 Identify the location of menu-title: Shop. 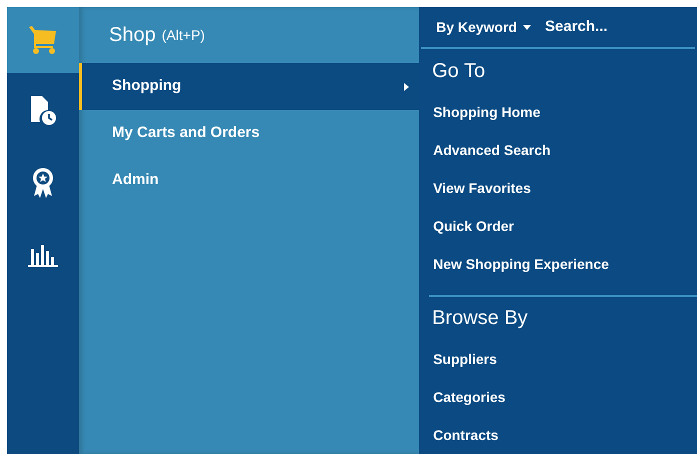
(132, 35).